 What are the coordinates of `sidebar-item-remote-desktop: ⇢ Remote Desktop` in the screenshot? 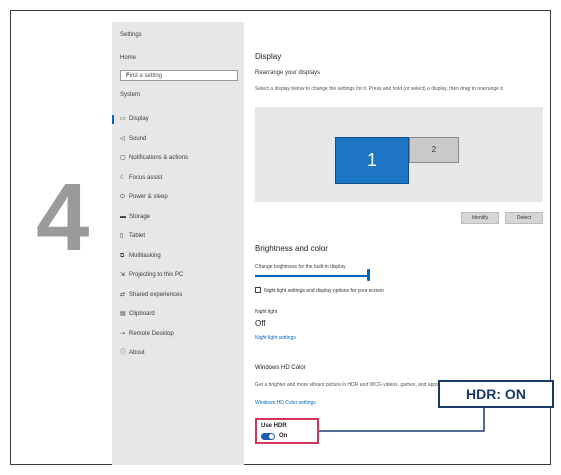 It's located at (178, 334).